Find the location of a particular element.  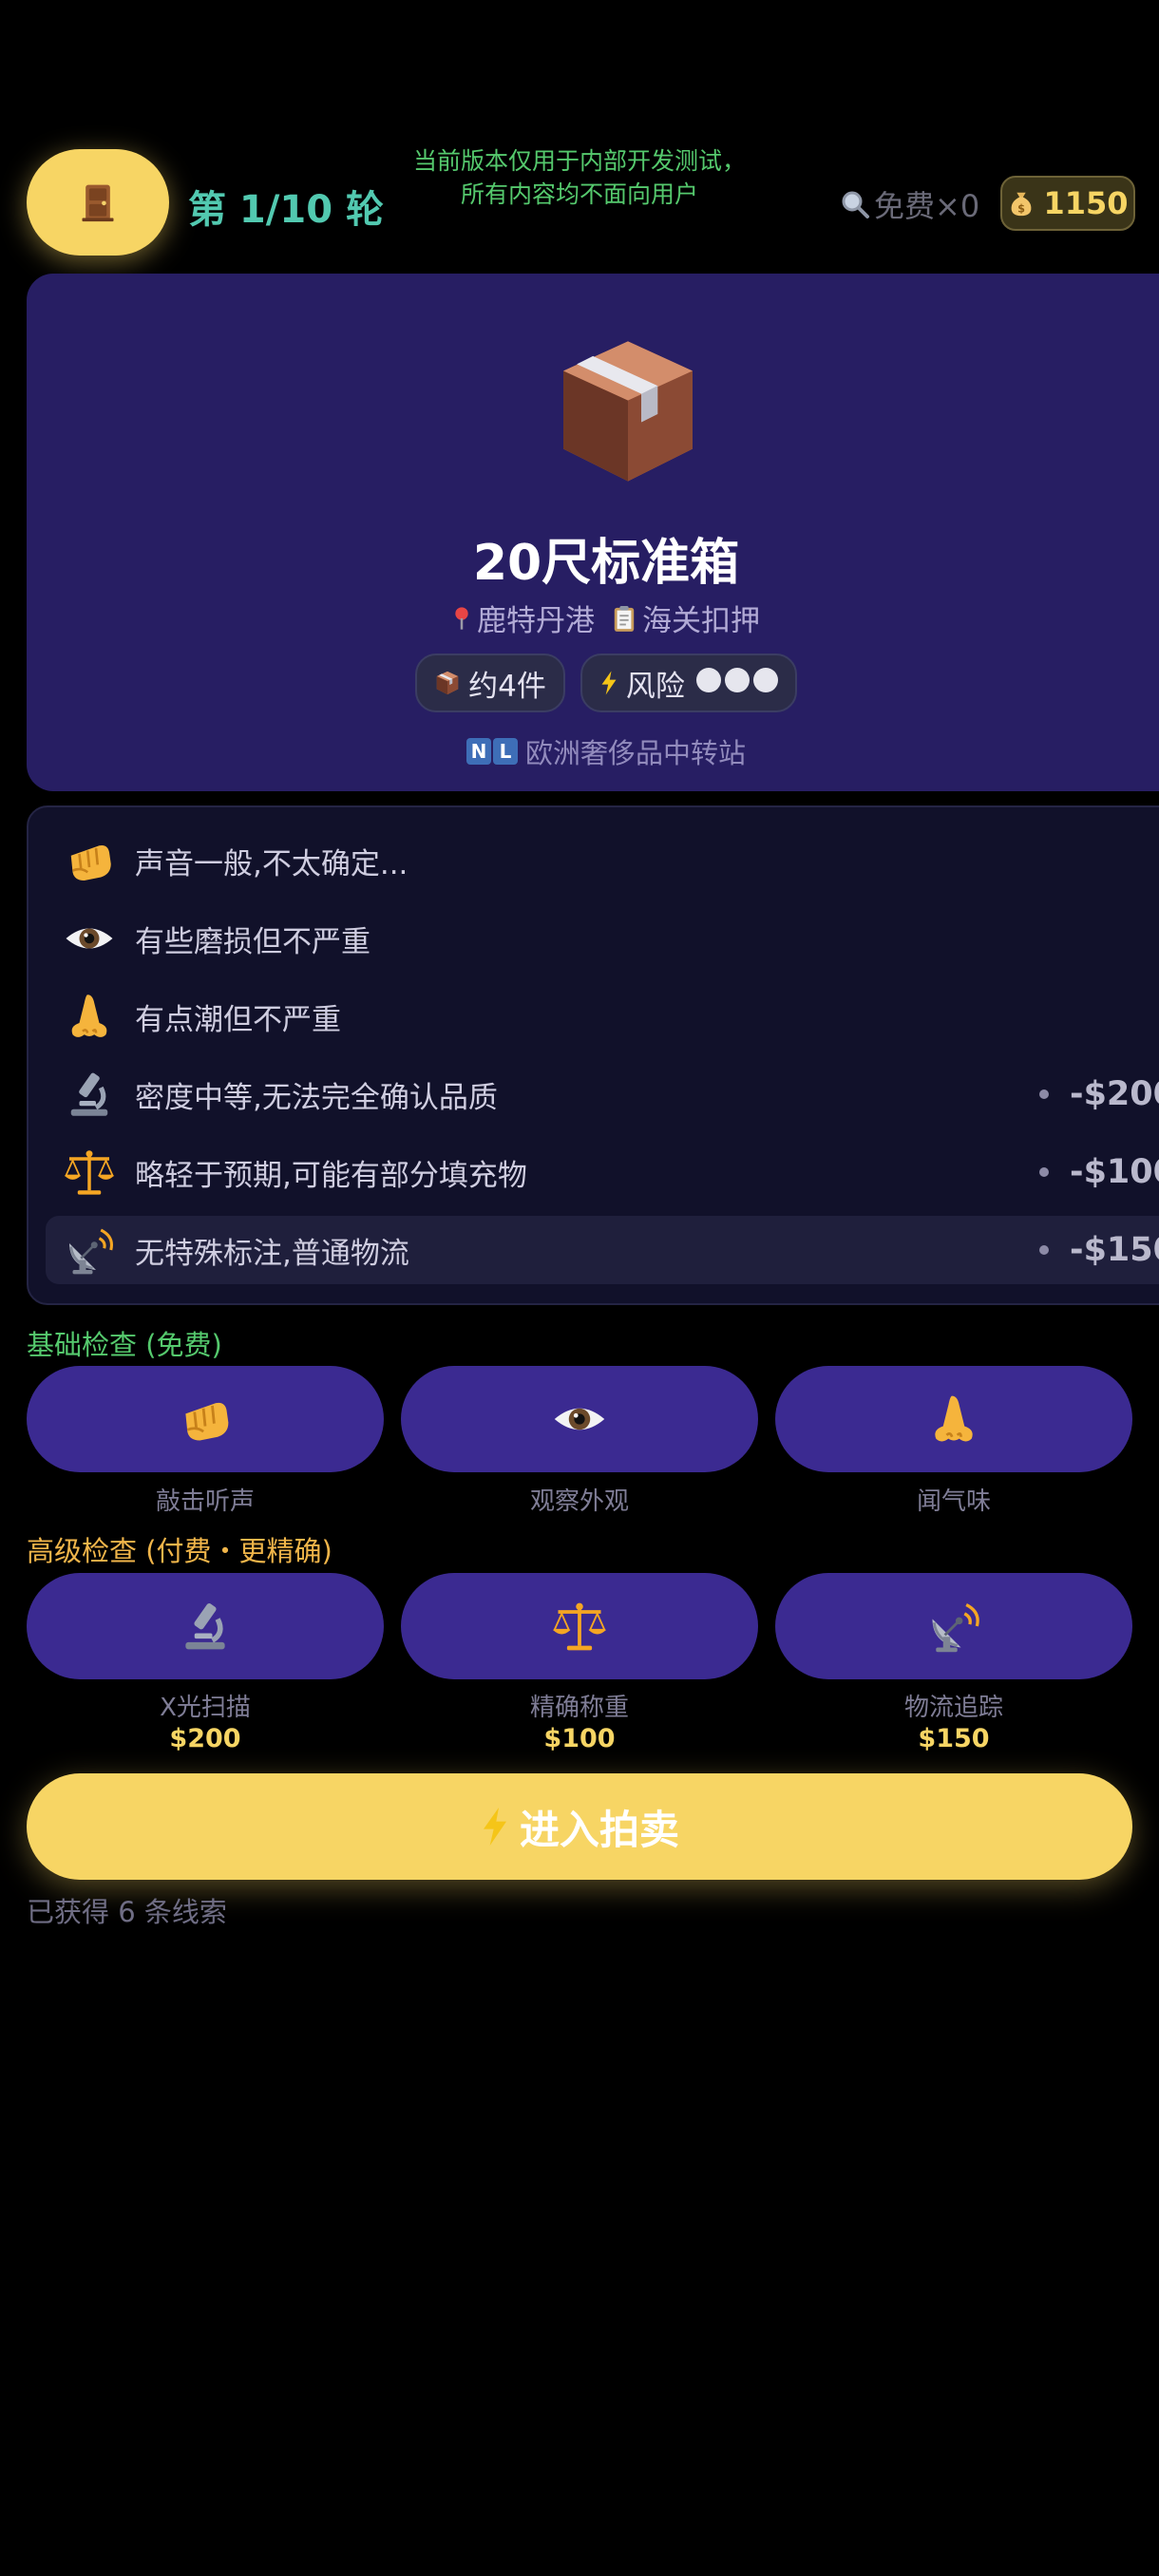

exit-button is located at coordinates (98, 202).